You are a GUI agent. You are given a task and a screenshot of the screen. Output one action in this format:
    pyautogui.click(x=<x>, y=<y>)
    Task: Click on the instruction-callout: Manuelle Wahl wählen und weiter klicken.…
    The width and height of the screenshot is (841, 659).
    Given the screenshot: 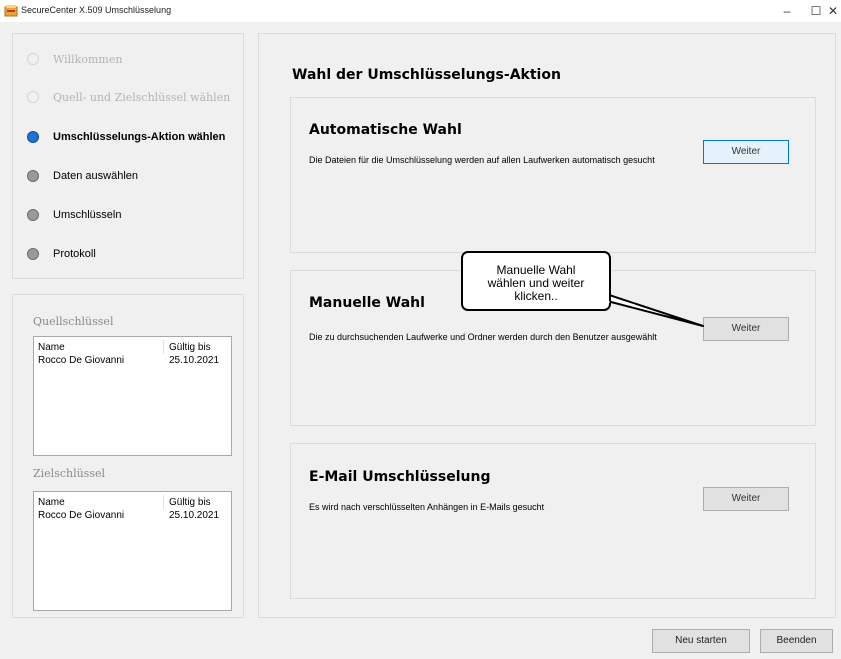 What is the action you would take?
    pyautogui.click(x=536, y=281)
    